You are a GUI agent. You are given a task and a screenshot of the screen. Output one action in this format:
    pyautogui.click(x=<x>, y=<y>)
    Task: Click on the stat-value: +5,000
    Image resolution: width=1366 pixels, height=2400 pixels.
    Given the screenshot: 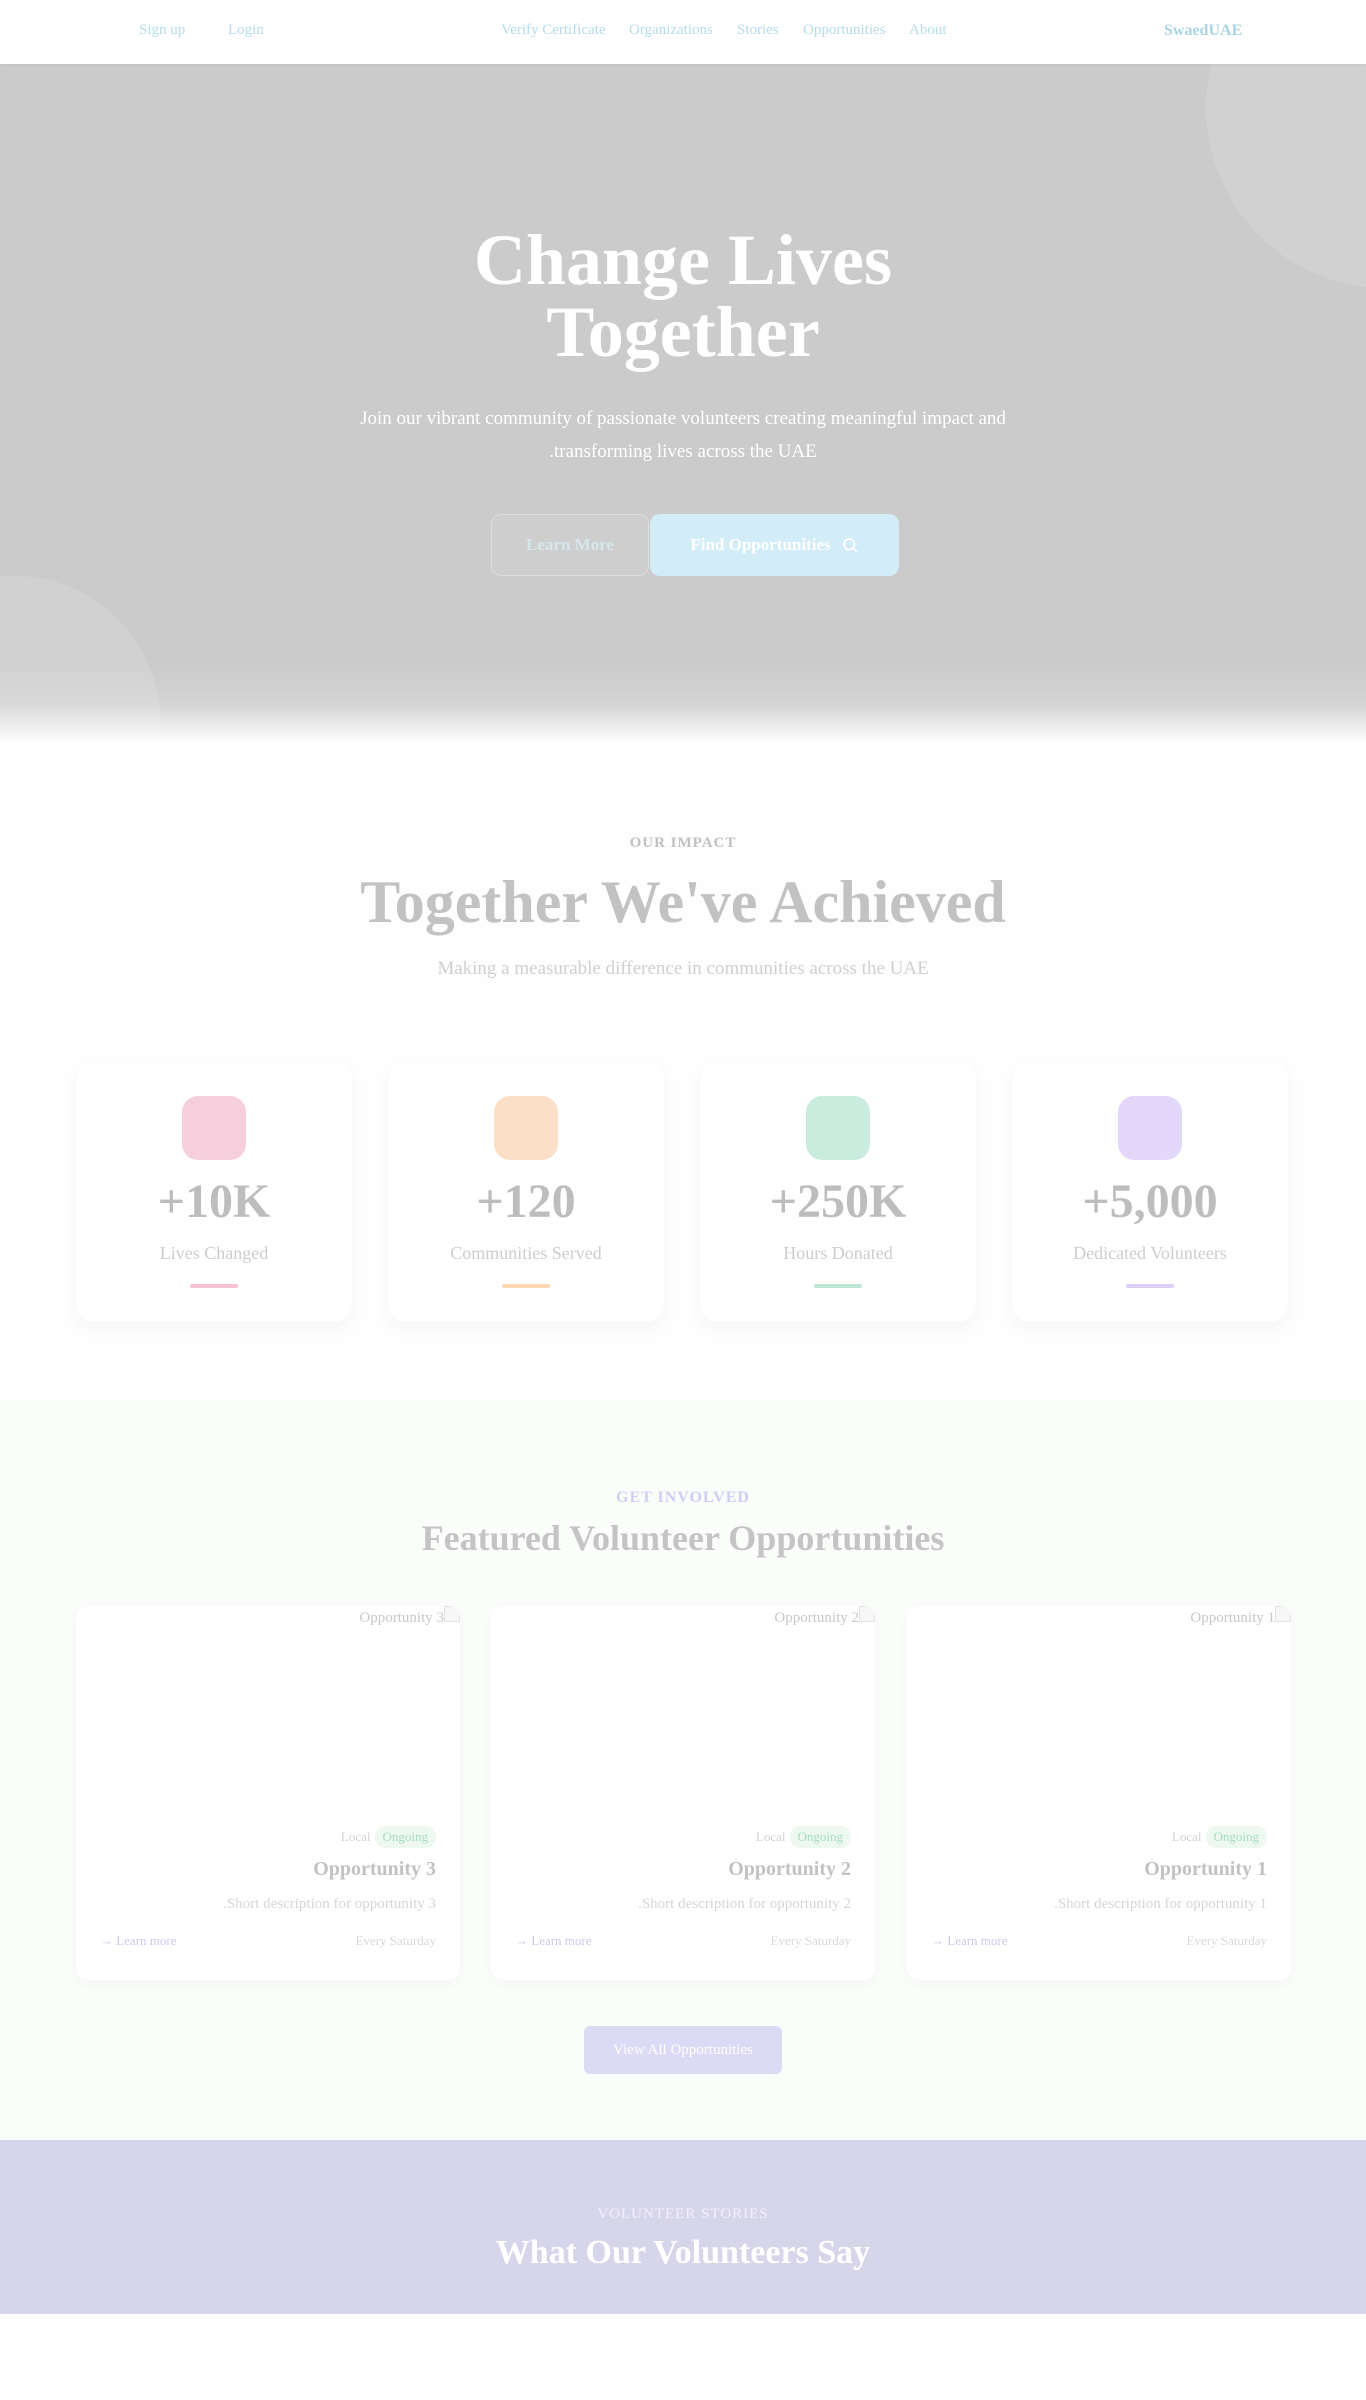 What is the action you would take?
    pyautogui.click(x=1150, y=1201)
    